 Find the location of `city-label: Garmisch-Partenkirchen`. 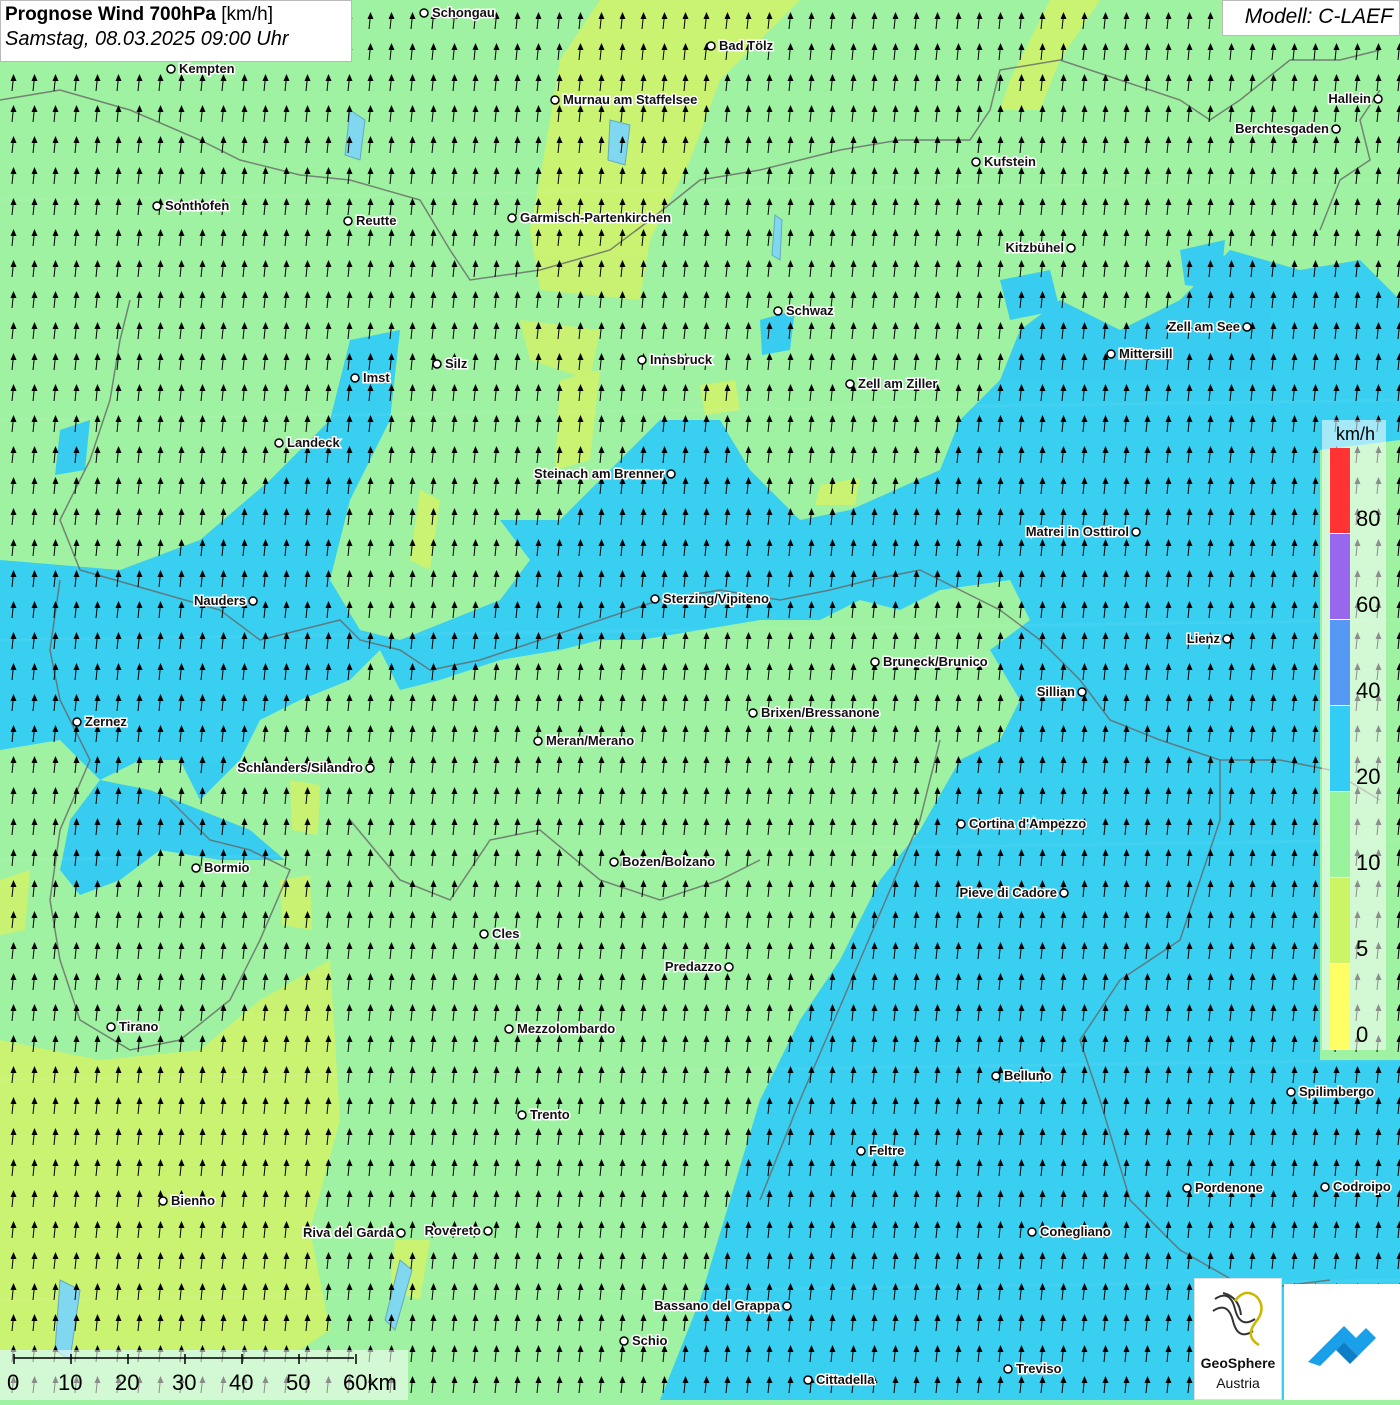

city-label: Garmisch-Partenkirchen is located at coordinates (595, 217).